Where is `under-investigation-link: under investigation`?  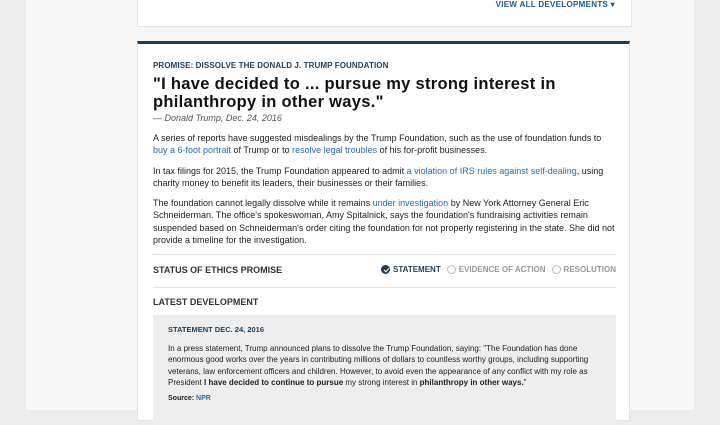
under-investigation-link: under investigation is located at coordinates (411, 203).